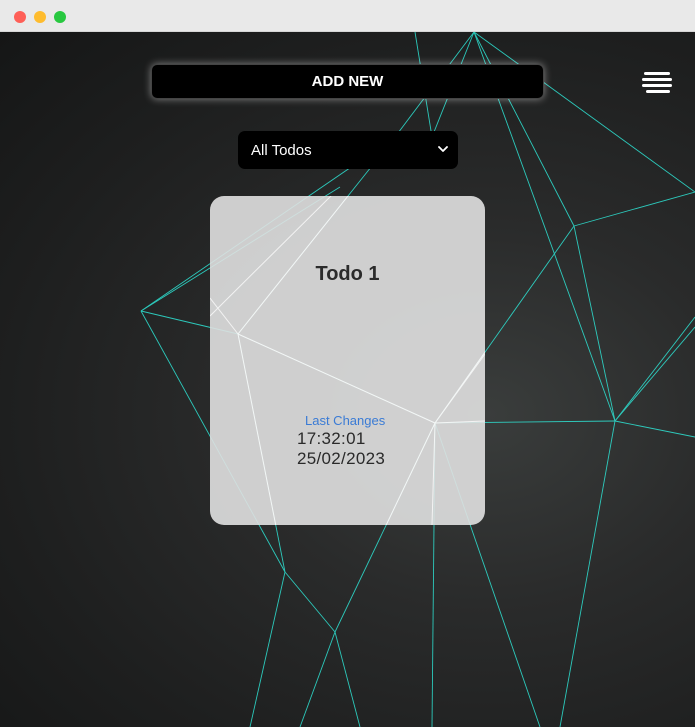 This screenshot has height=727, width=695. I want to click on todo-title: Todo 1, so click(347, 274).